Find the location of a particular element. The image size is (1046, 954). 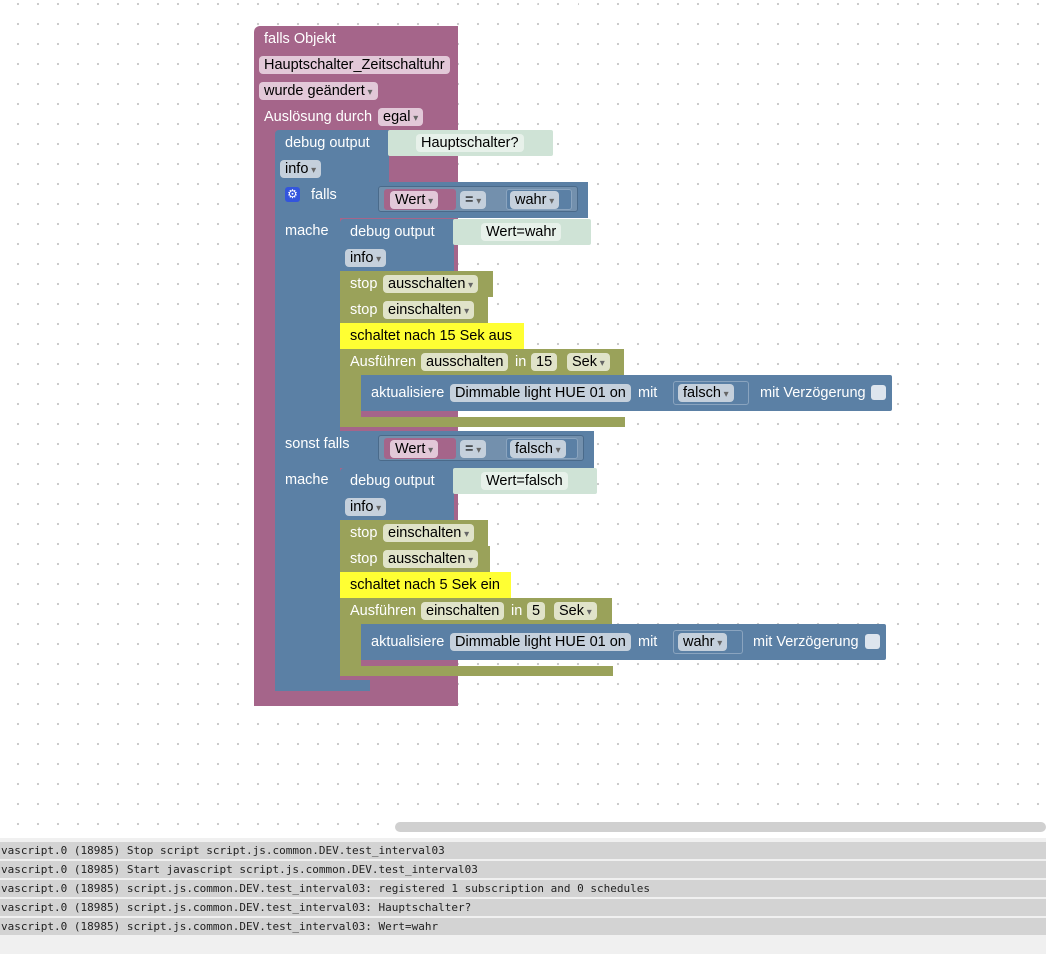

delay-field: 15 is located at coordinates (544, 362).